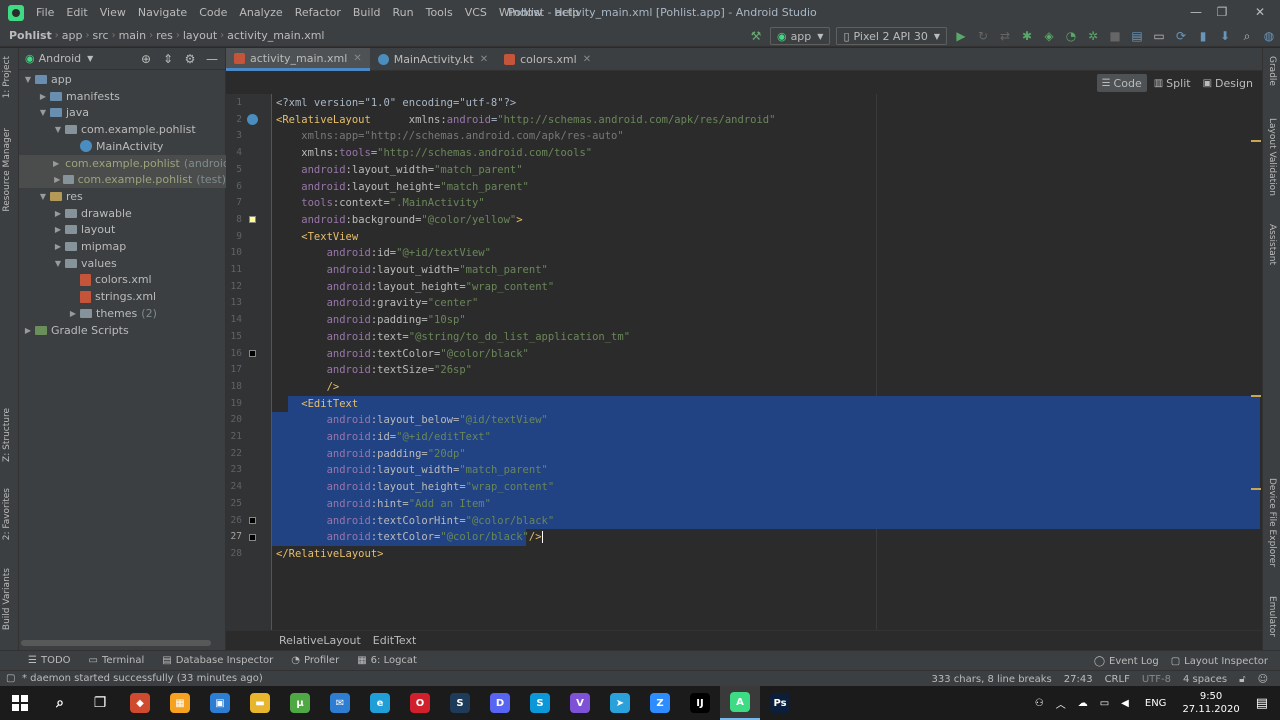  Describe the element at coordinates (7, 599) in the screenshot. I see `tool-tab-build-variants: Build Variants` at that location.